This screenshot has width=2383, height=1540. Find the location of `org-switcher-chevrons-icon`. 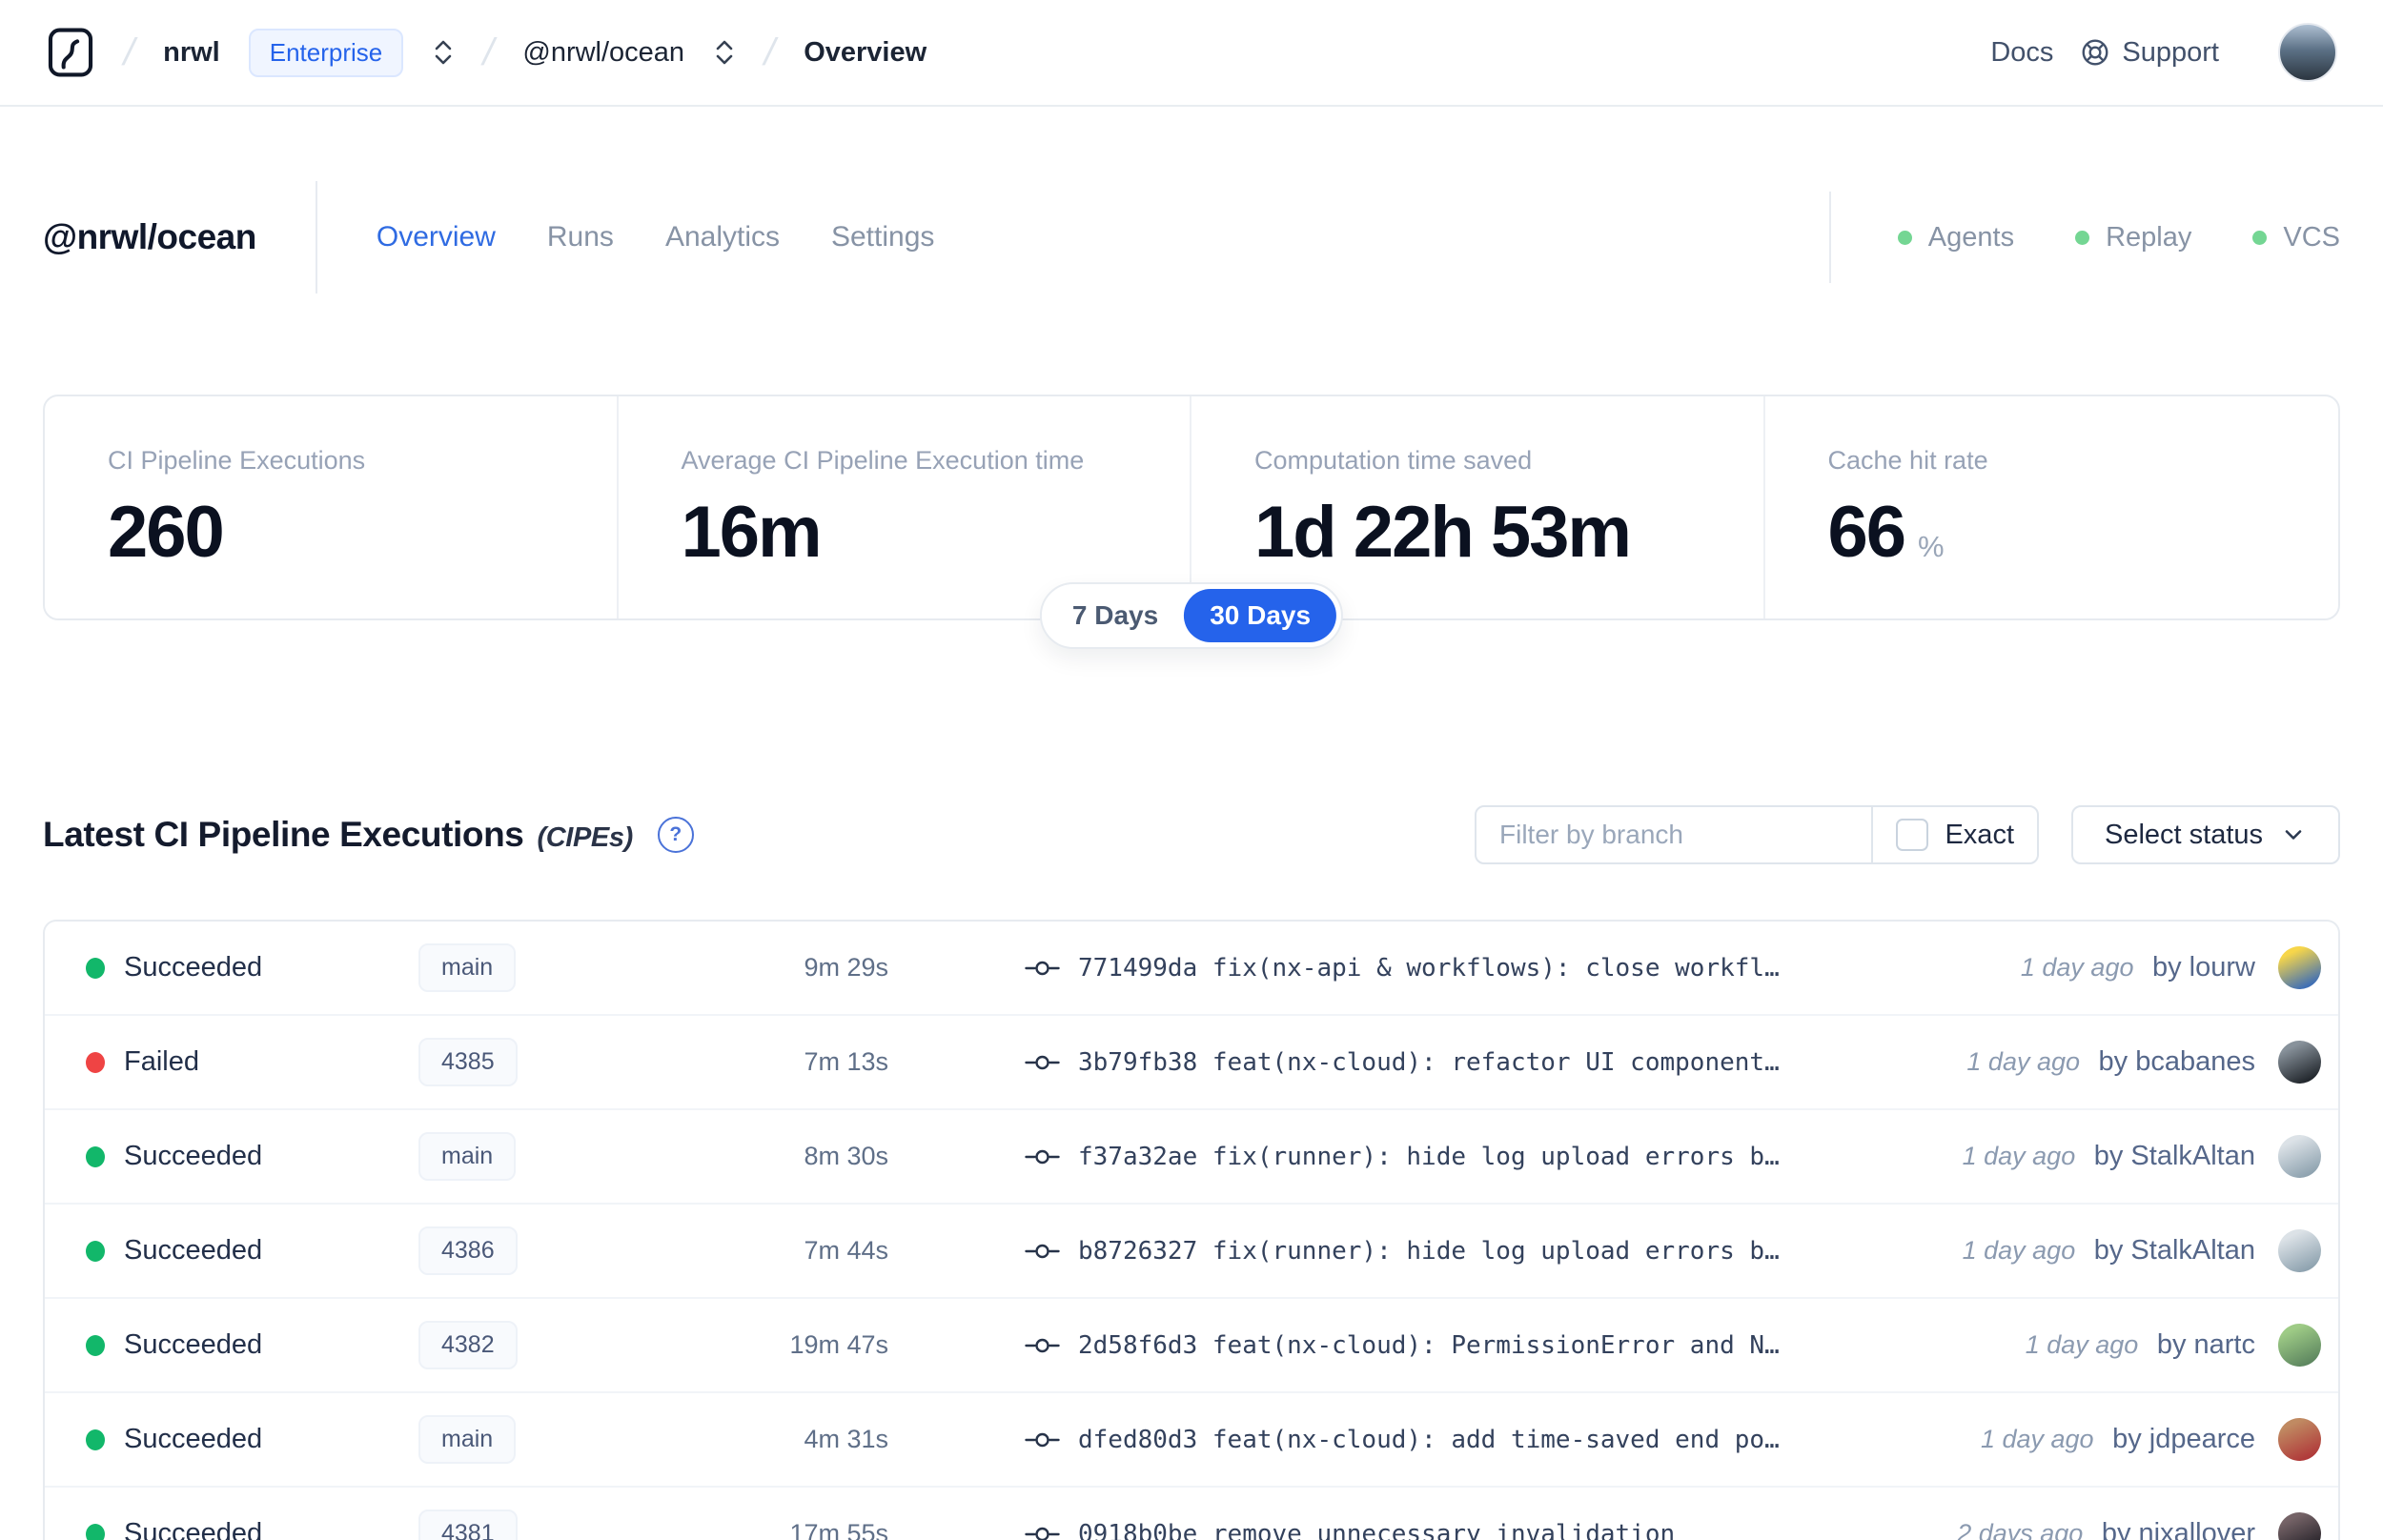

org-switcher-chevrons-icon is located at coordinates (444, 52).